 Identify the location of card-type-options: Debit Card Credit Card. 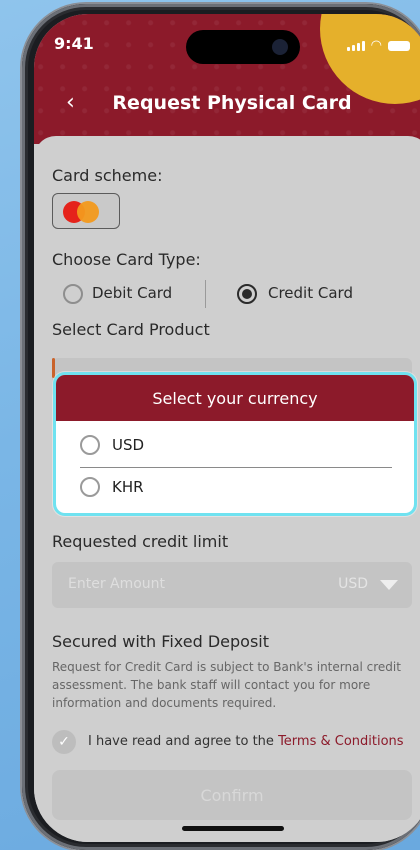
(227, 294).